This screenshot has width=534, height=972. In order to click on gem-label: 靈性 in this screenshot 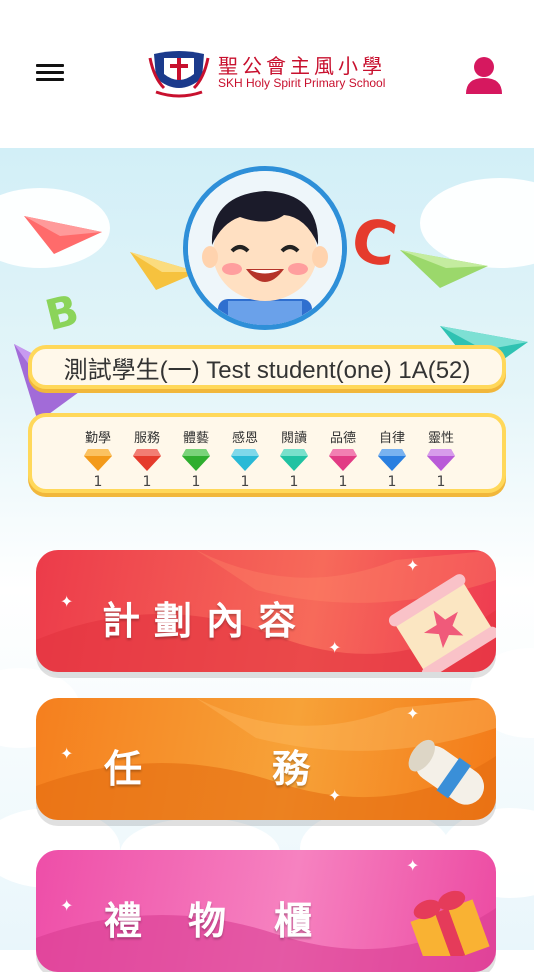, I will do `click(440, 438)`.